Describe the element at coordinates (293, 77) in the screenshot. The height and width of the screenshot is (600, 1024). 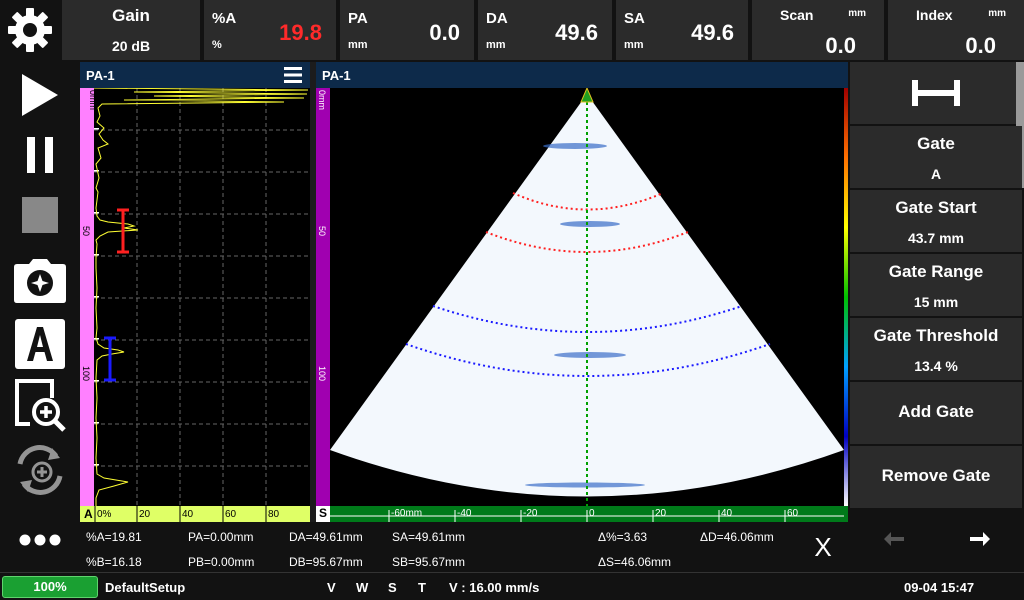
I see `hamburger-menu-icon` at that location.